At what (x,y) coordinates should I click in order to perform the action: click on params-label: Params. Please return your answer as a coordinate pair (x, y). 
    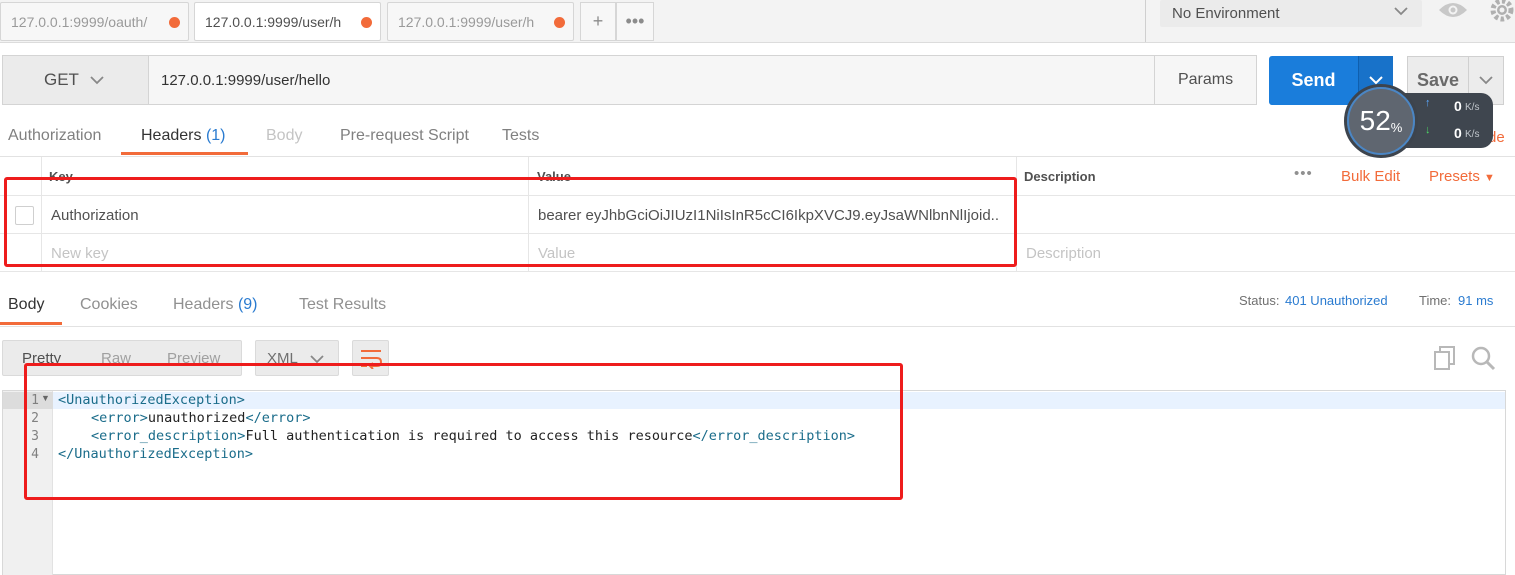
    Looking at the image, I should click on (1205, 79).